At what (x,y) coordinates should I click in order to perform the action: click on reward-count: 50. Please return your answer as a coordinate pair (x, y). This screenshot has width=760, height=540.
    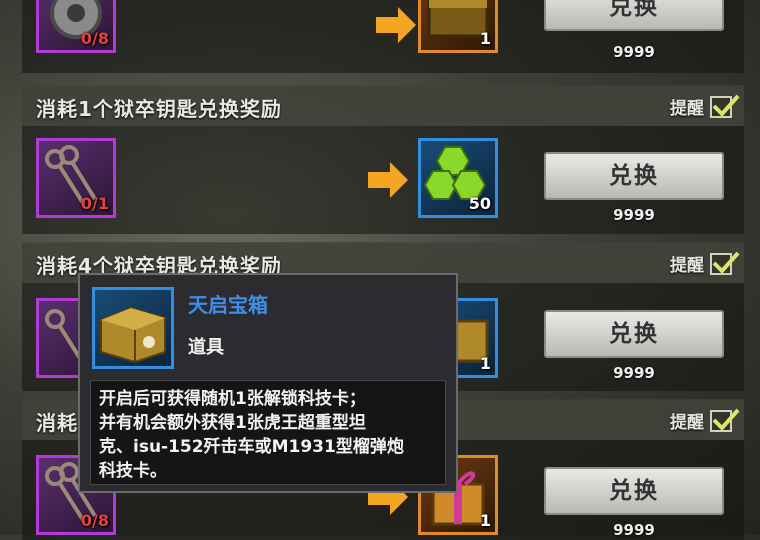
    Looking at the image, I should click on (479, 203).